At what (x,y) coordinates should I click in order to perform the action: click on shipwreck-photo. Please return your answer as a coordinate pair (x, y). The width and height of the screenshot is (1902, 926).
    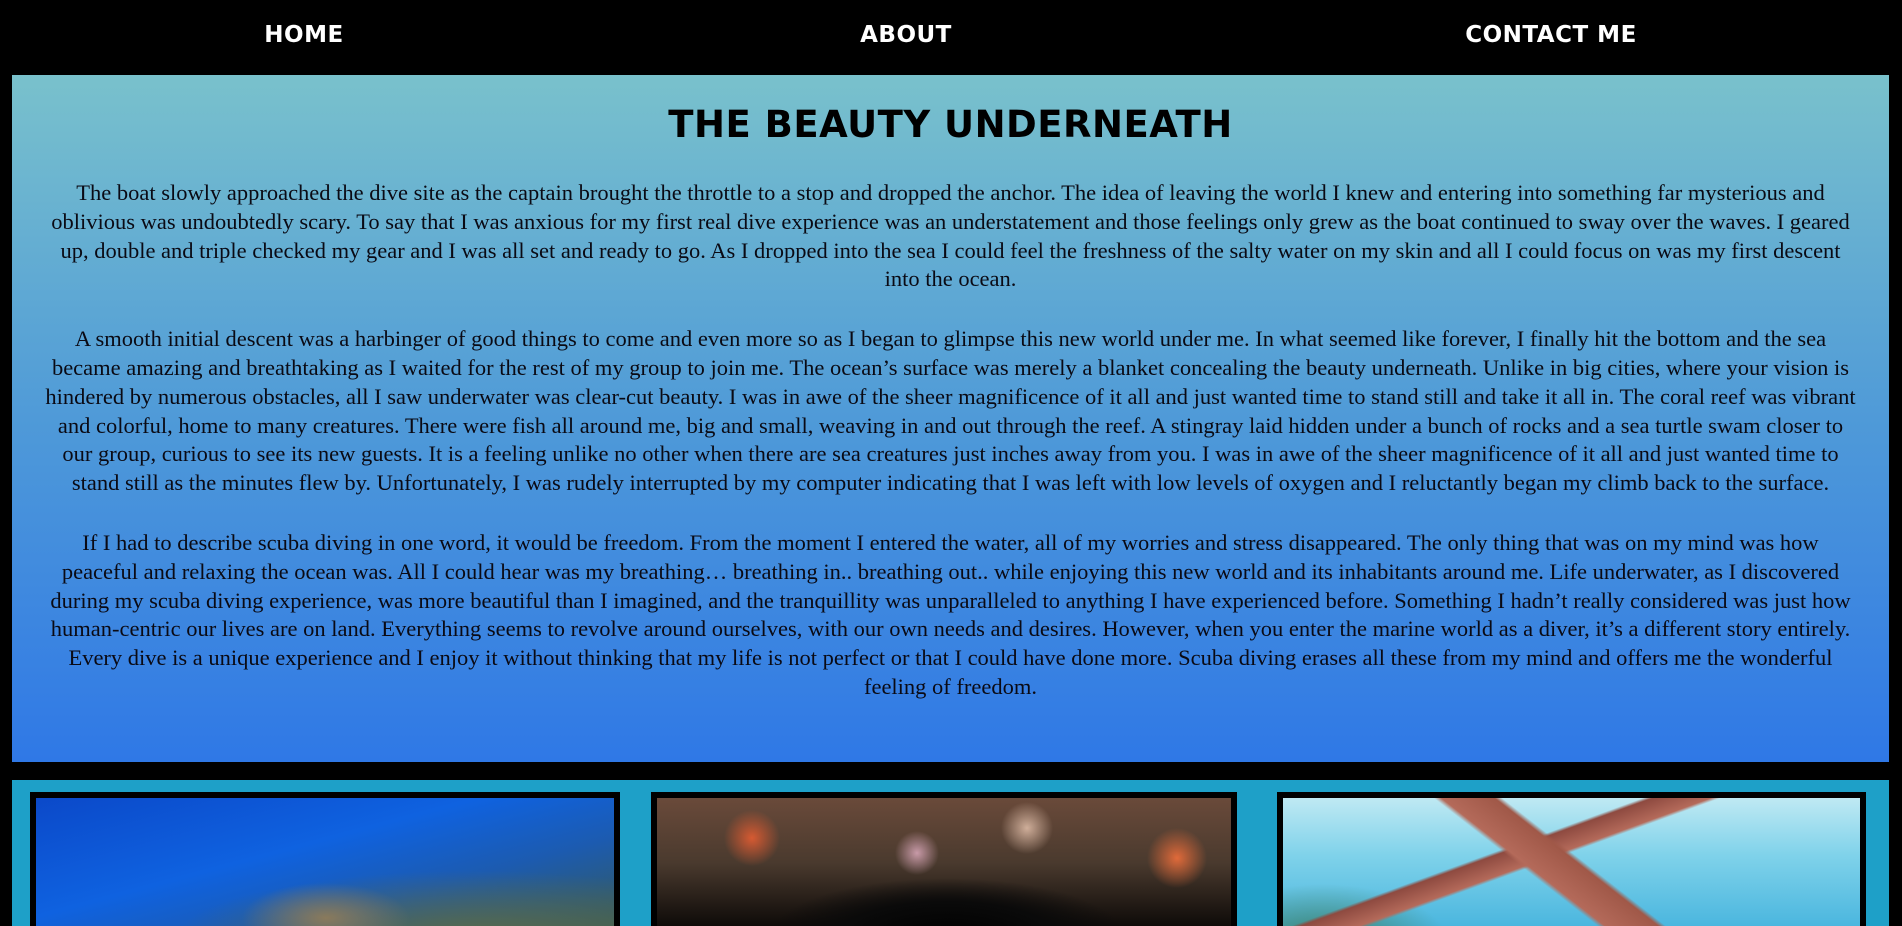
    Looking at the image, I should click on (1571, 862).